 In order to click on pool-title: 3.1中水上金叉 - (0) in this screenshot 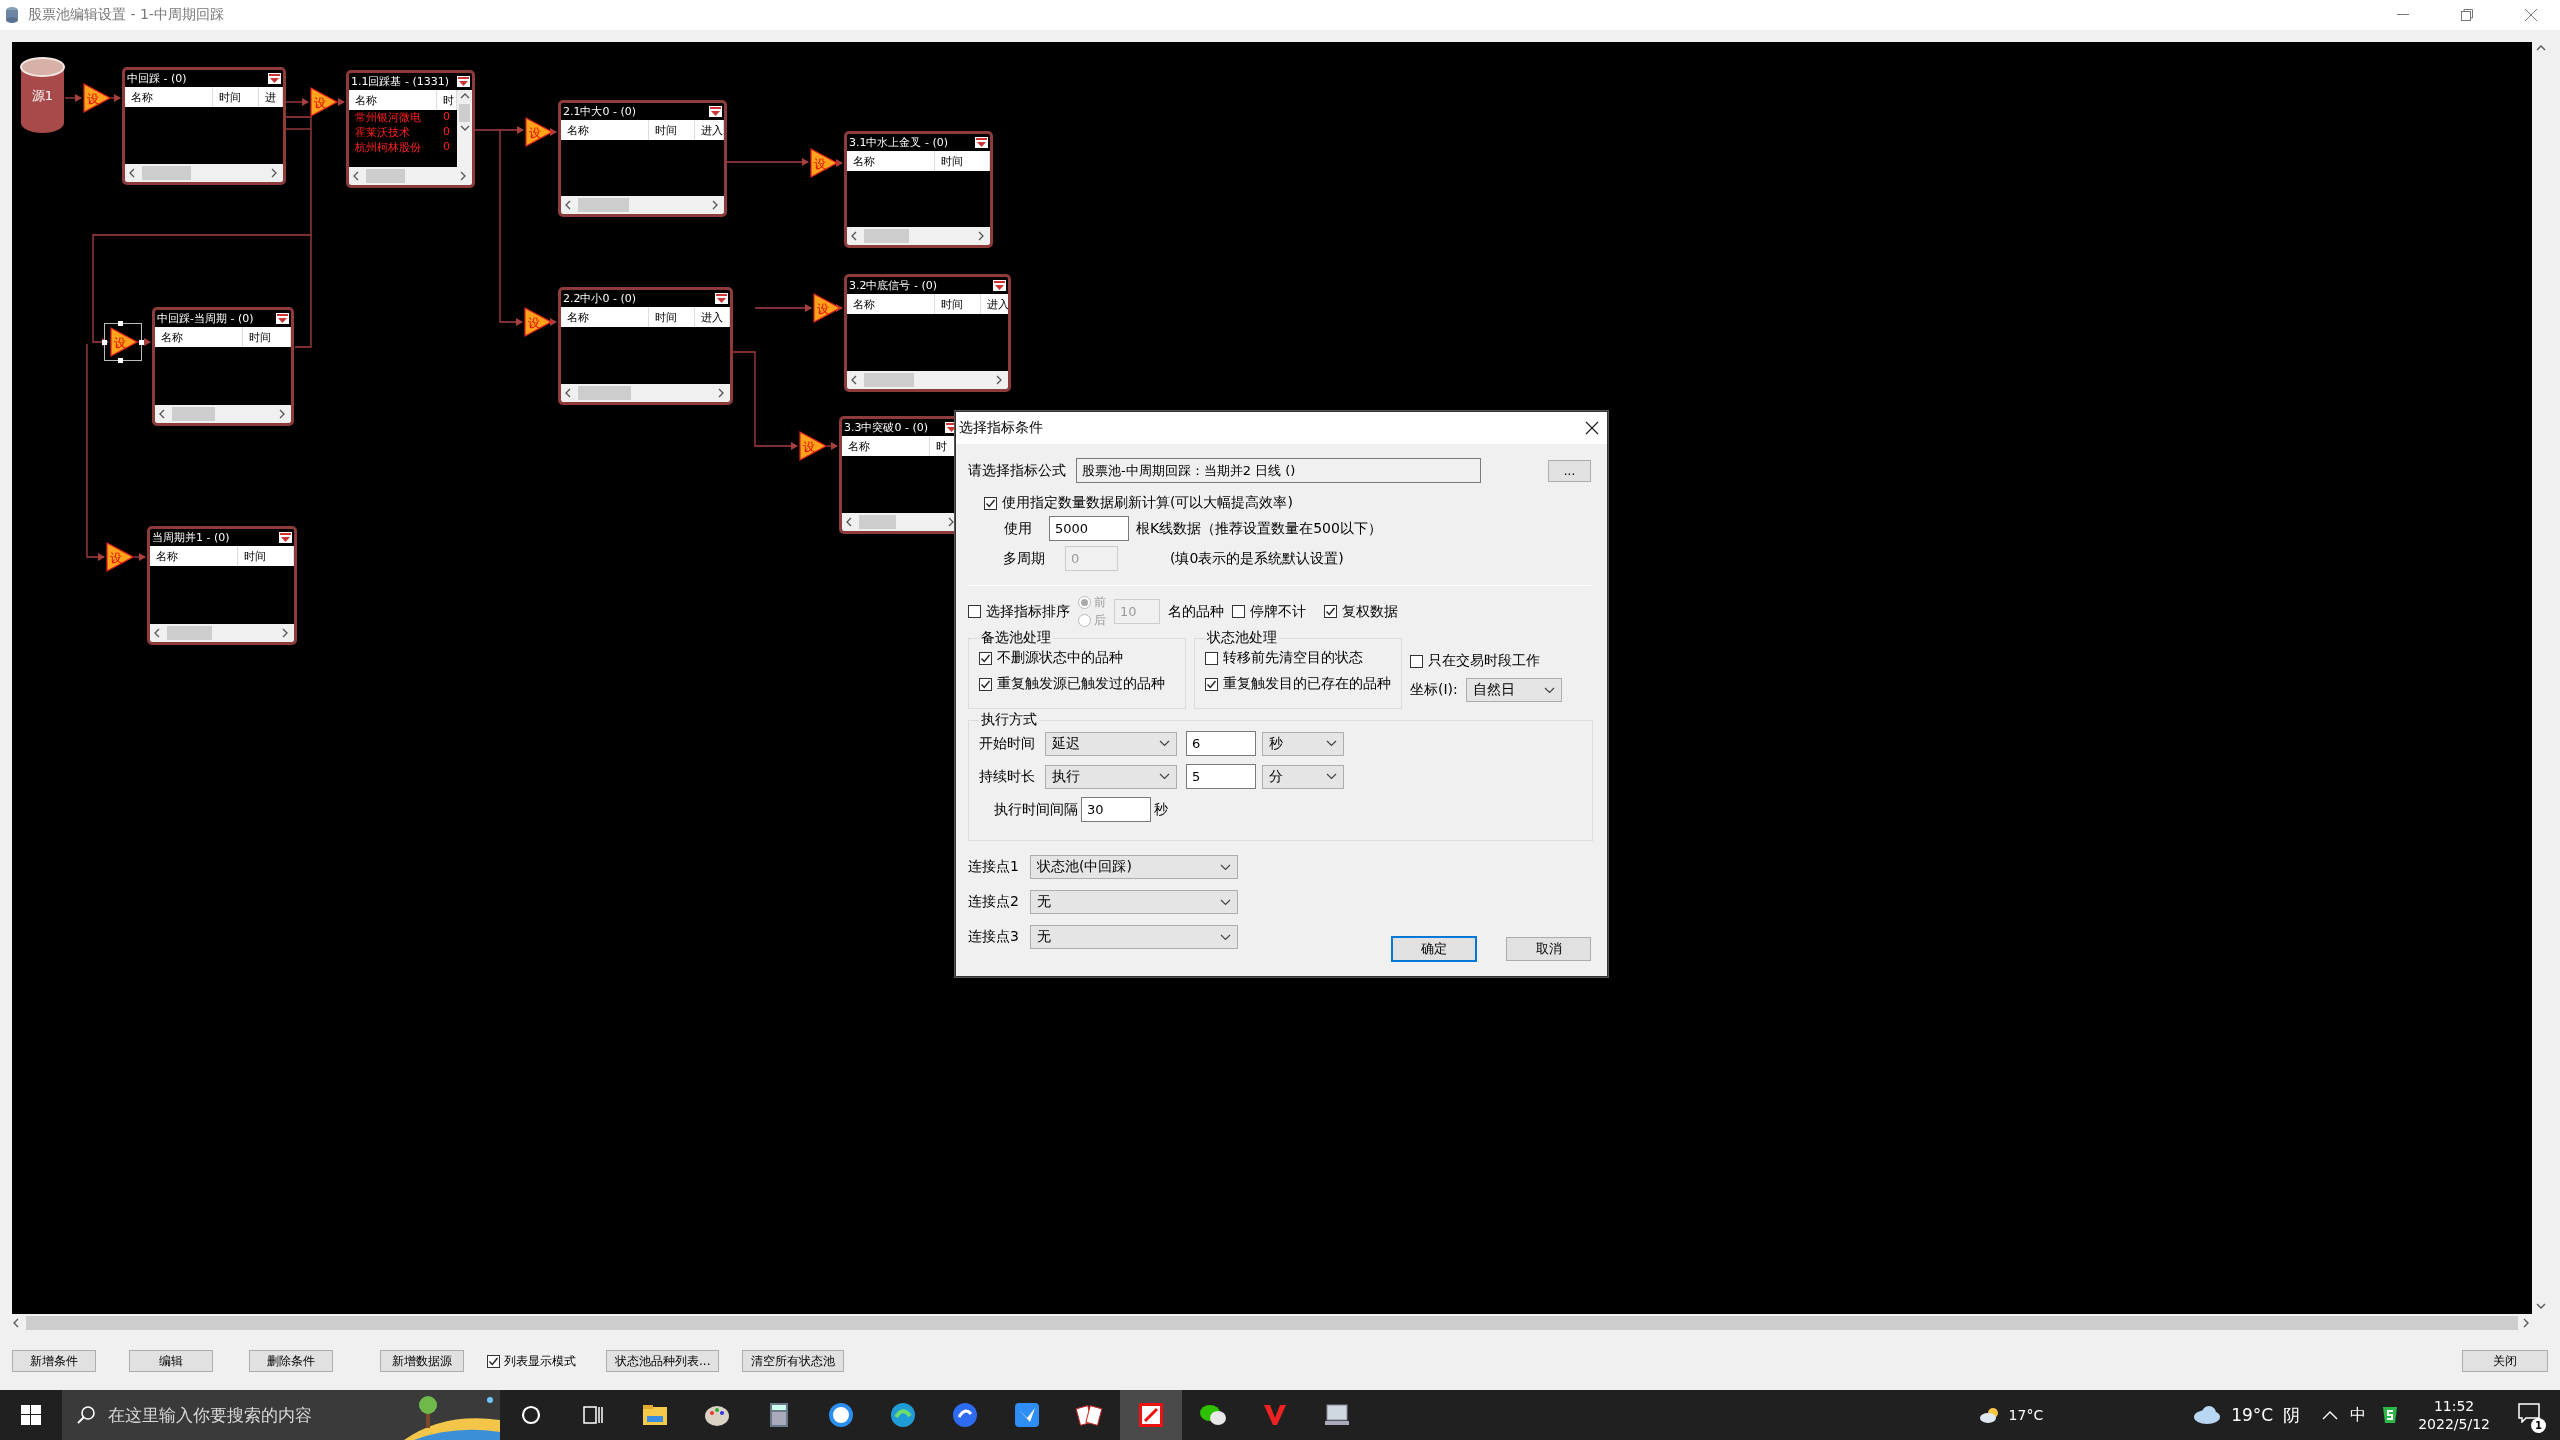, I will do `click(899, 142)`.